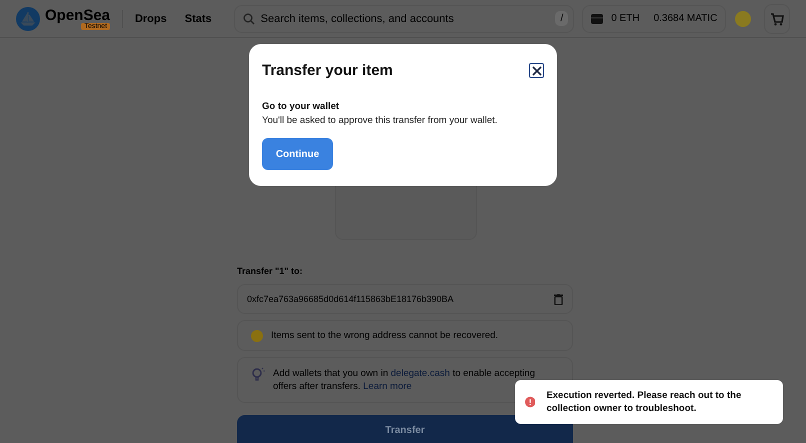  What do you see at coordinates (257, 336) in the screenshot?
I see `warning-icon` at bounding box center [257, 336].